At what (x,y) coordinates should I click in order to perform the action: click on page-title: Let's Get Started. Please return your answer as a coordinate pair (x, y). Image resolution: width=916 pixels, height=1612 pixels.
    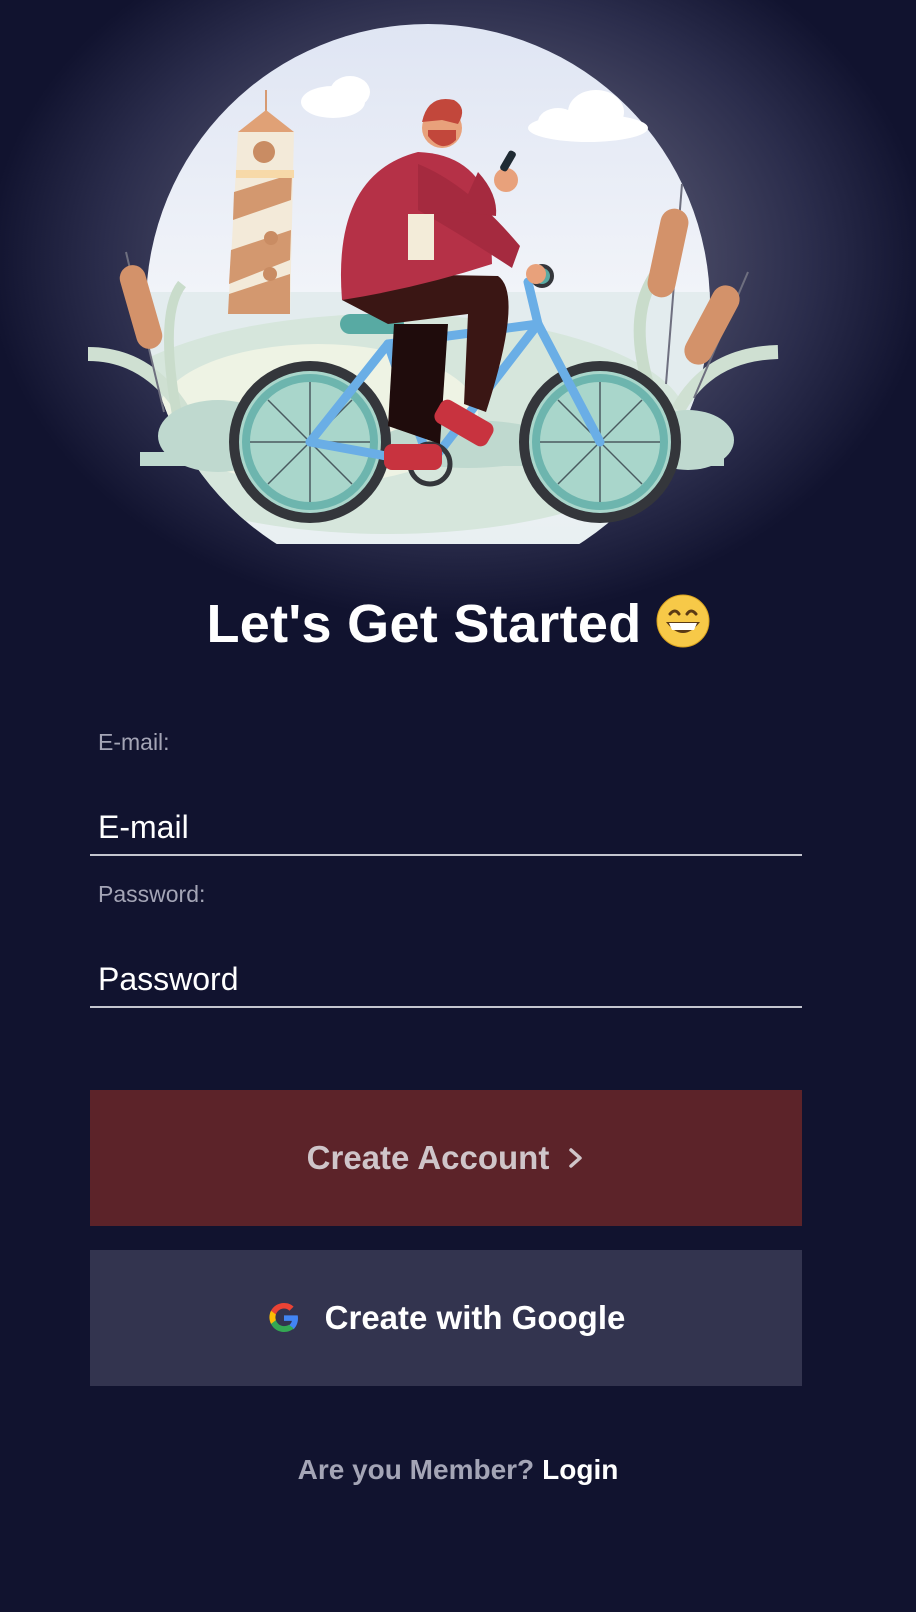
    Looking at the image, I should click on (458, 624).